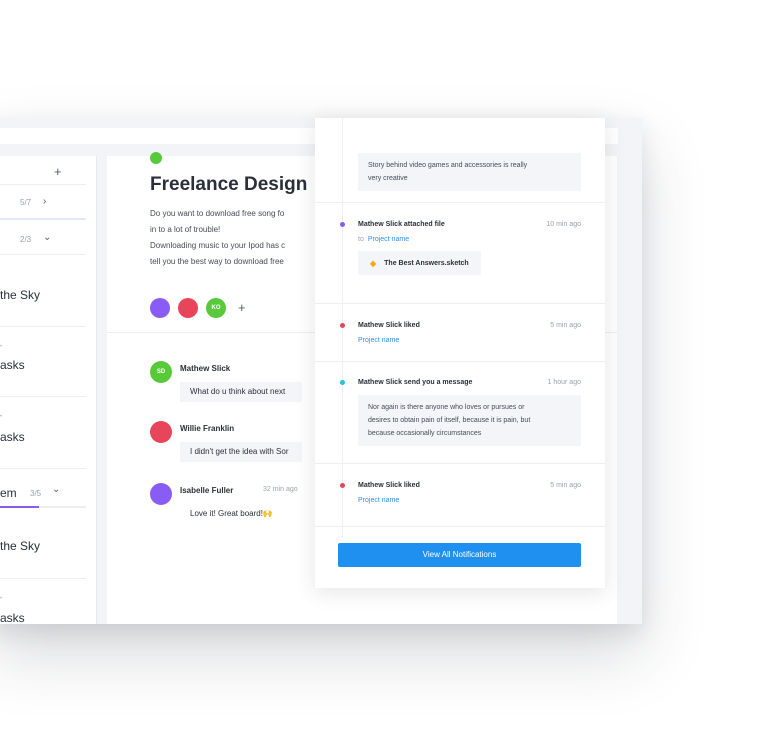 The height and width of the screenshot is (747, 768). I want to click on progress-line, so click(43, 219).